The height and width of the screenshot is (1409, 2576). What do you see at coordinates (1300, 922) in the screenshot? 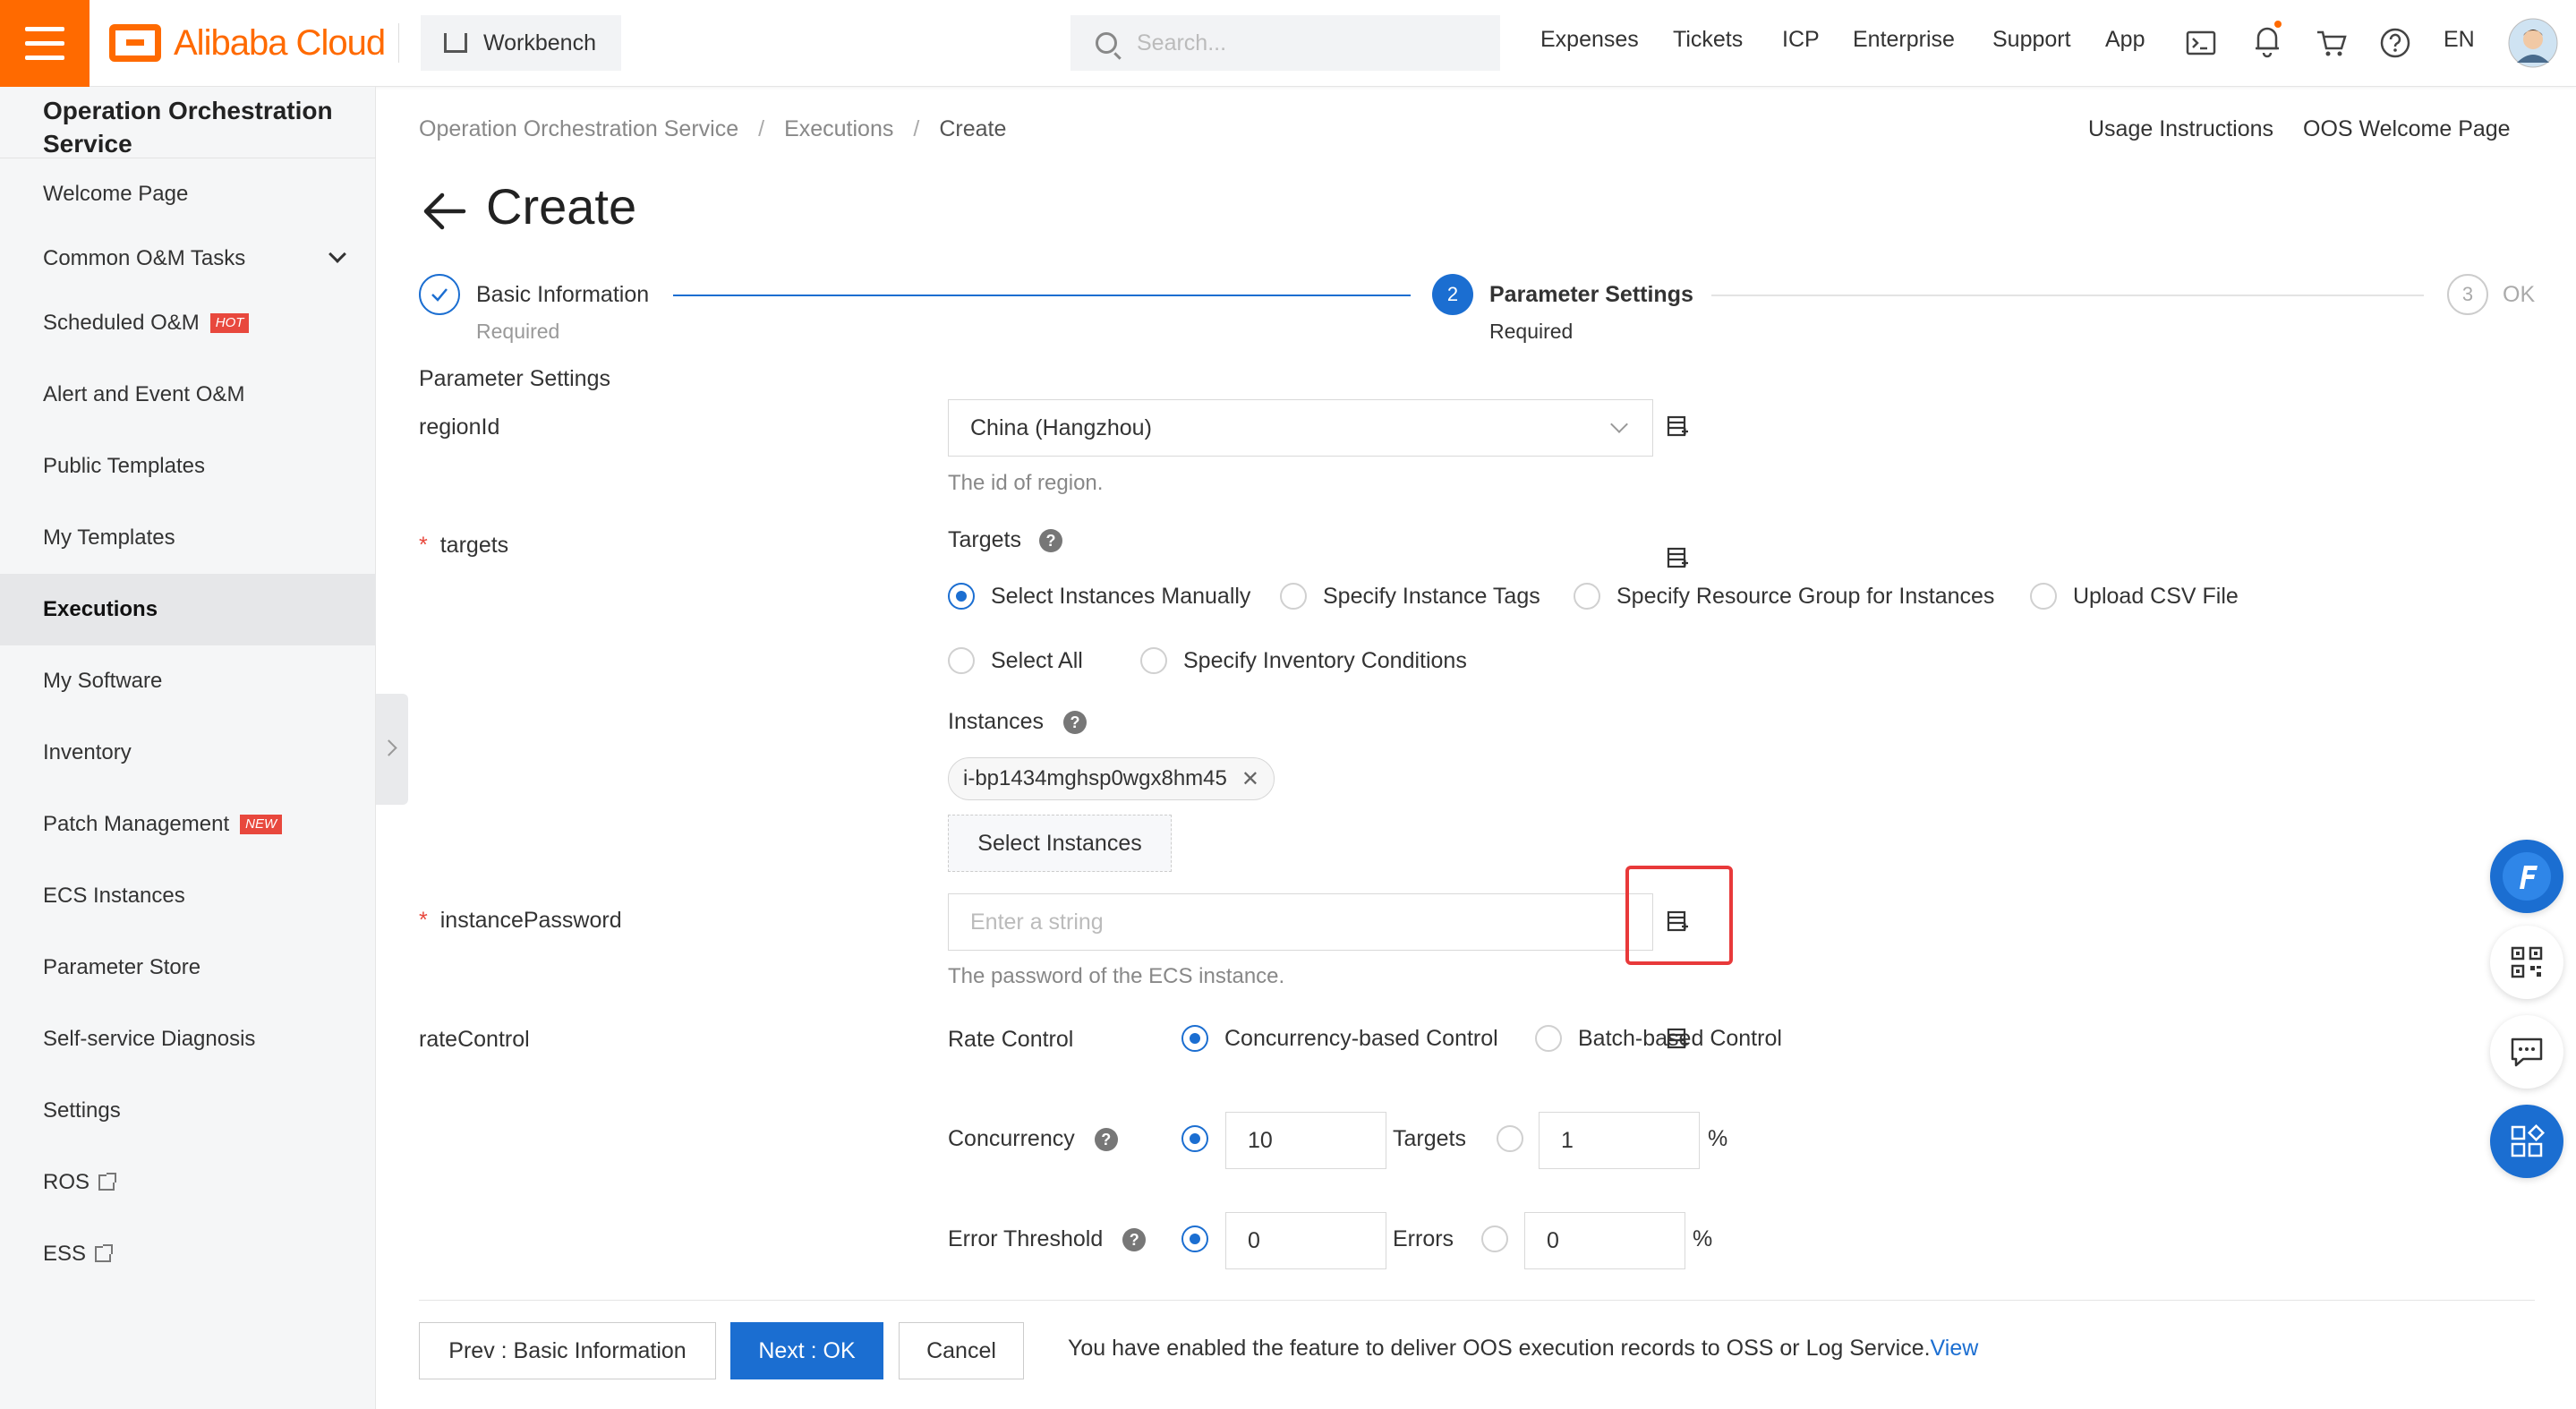
I see `instance-password-input` at bounding box center [1300, 922].